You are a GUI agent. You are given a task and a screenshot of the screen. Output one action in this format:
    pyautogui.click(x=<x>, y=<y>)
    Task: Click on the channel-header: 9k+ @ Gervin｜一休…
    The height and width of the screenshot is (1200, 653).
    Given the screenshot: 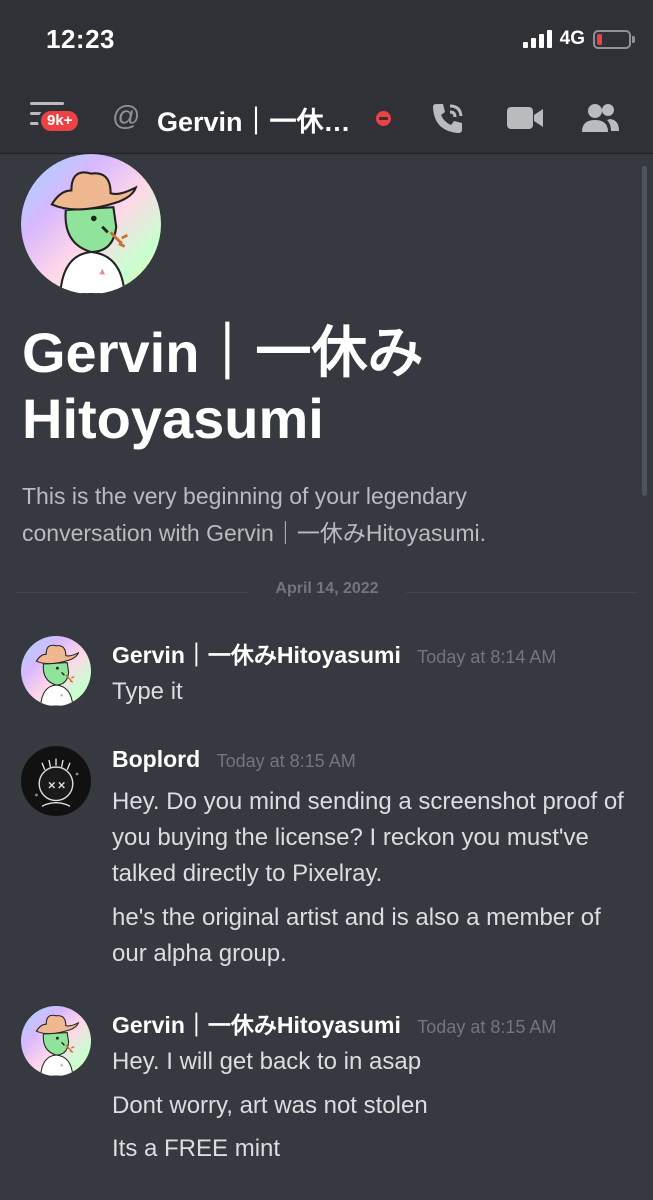 What is the action you would take?
    pyautogui.click(x=326, y=118)
    